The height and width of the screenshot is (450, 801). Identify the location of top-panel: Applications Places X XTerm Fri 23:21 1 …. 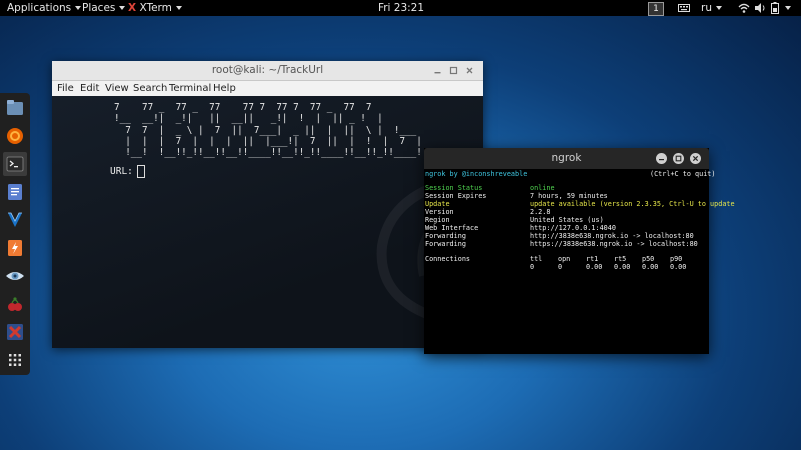
(400, 8).